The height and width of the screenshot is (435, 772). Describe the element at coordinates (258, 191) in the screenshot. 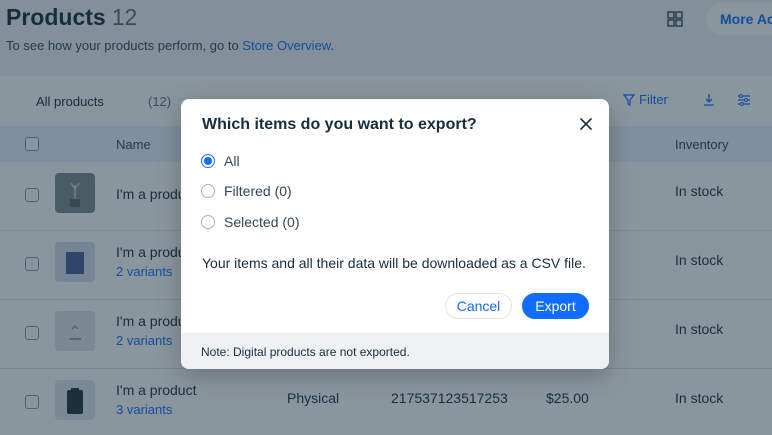

I see `radio-label-filtered: Filtered (0)` at that location.